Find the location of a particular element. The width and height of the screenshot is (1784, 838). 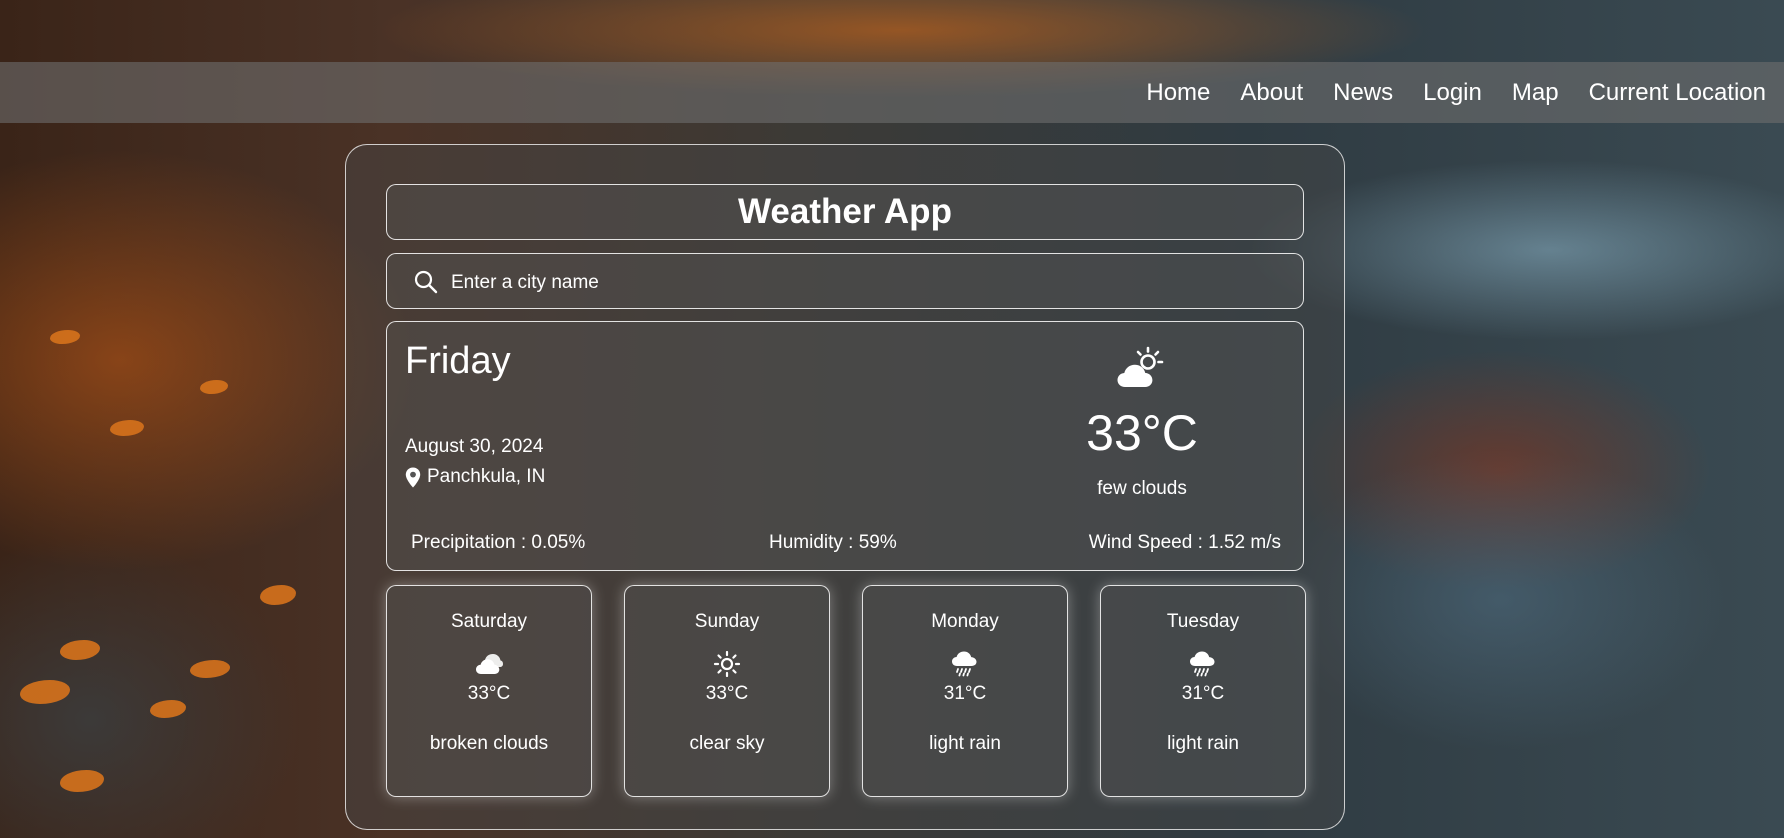

city-search-input is located at coordinates (861, 283).